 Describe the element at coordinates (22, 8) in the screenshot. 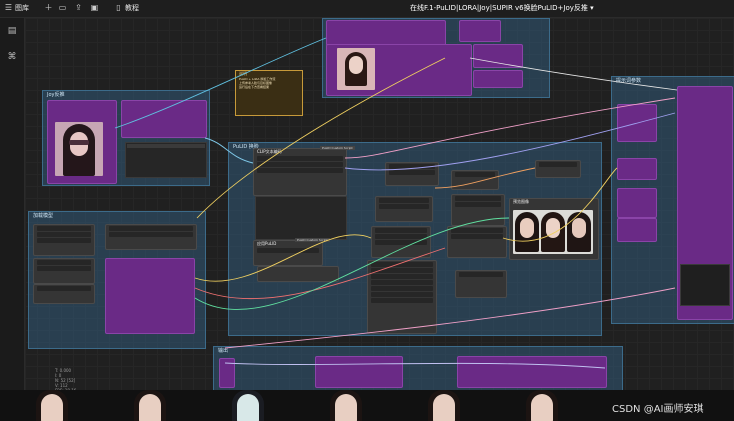

I see `menu-label: 图库` at that location.